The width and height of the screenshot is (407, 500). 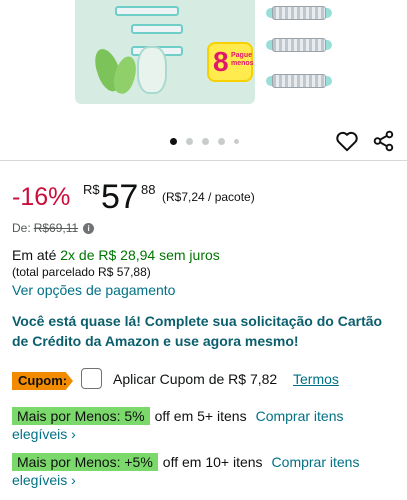 I want to click on list-price-label: De:, so click(x=21, y=228).